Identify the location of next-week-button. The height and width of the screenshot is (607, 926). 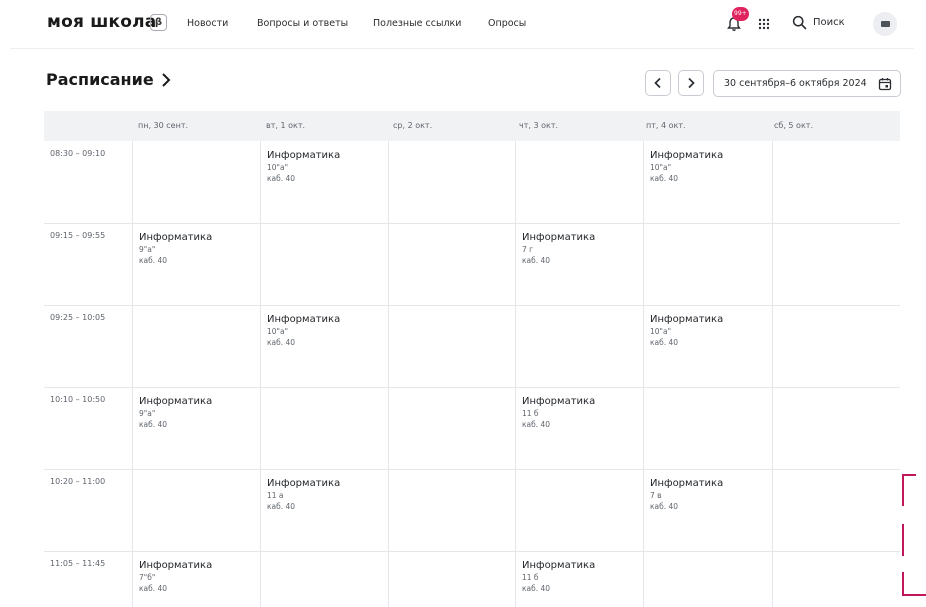
(691, 83).